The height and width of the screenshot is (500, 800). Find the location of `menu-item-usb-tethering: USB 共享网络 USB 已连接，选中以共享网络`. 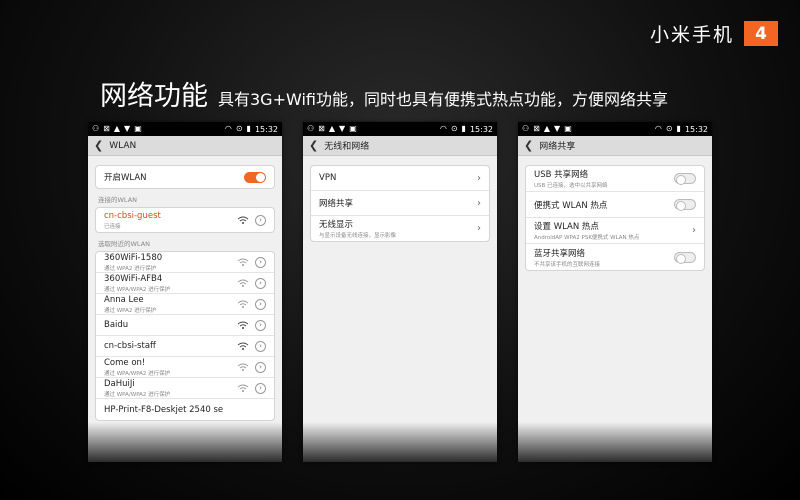

menu-item-usb-tethering: USB 共享网络 USB 已连接，选中以共享网络 is located at coordinates (615, 179).